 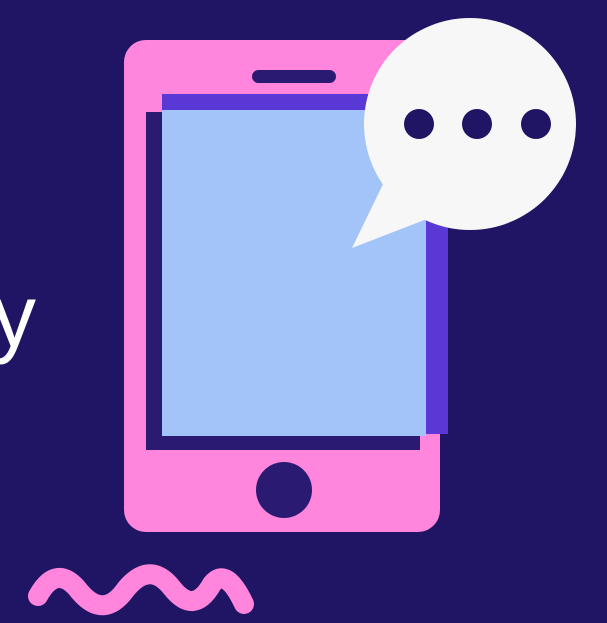 What do you see at coordinates (294, 76) in the screenshot?
I see `speaker-slot` at bounding box center [294, 76].